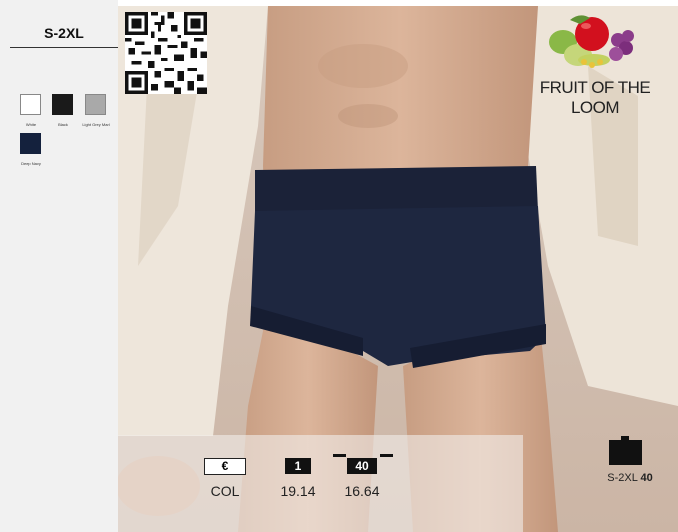  I want to click on carton-label: S-2XL 40, so click(630, 478).